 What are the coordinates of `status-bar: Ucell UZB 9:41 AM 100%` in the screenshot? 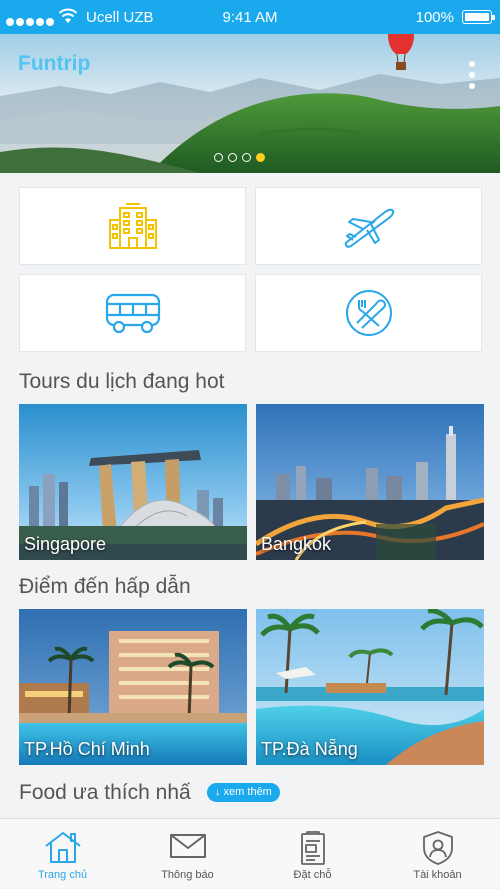 It's located at (250, 17).